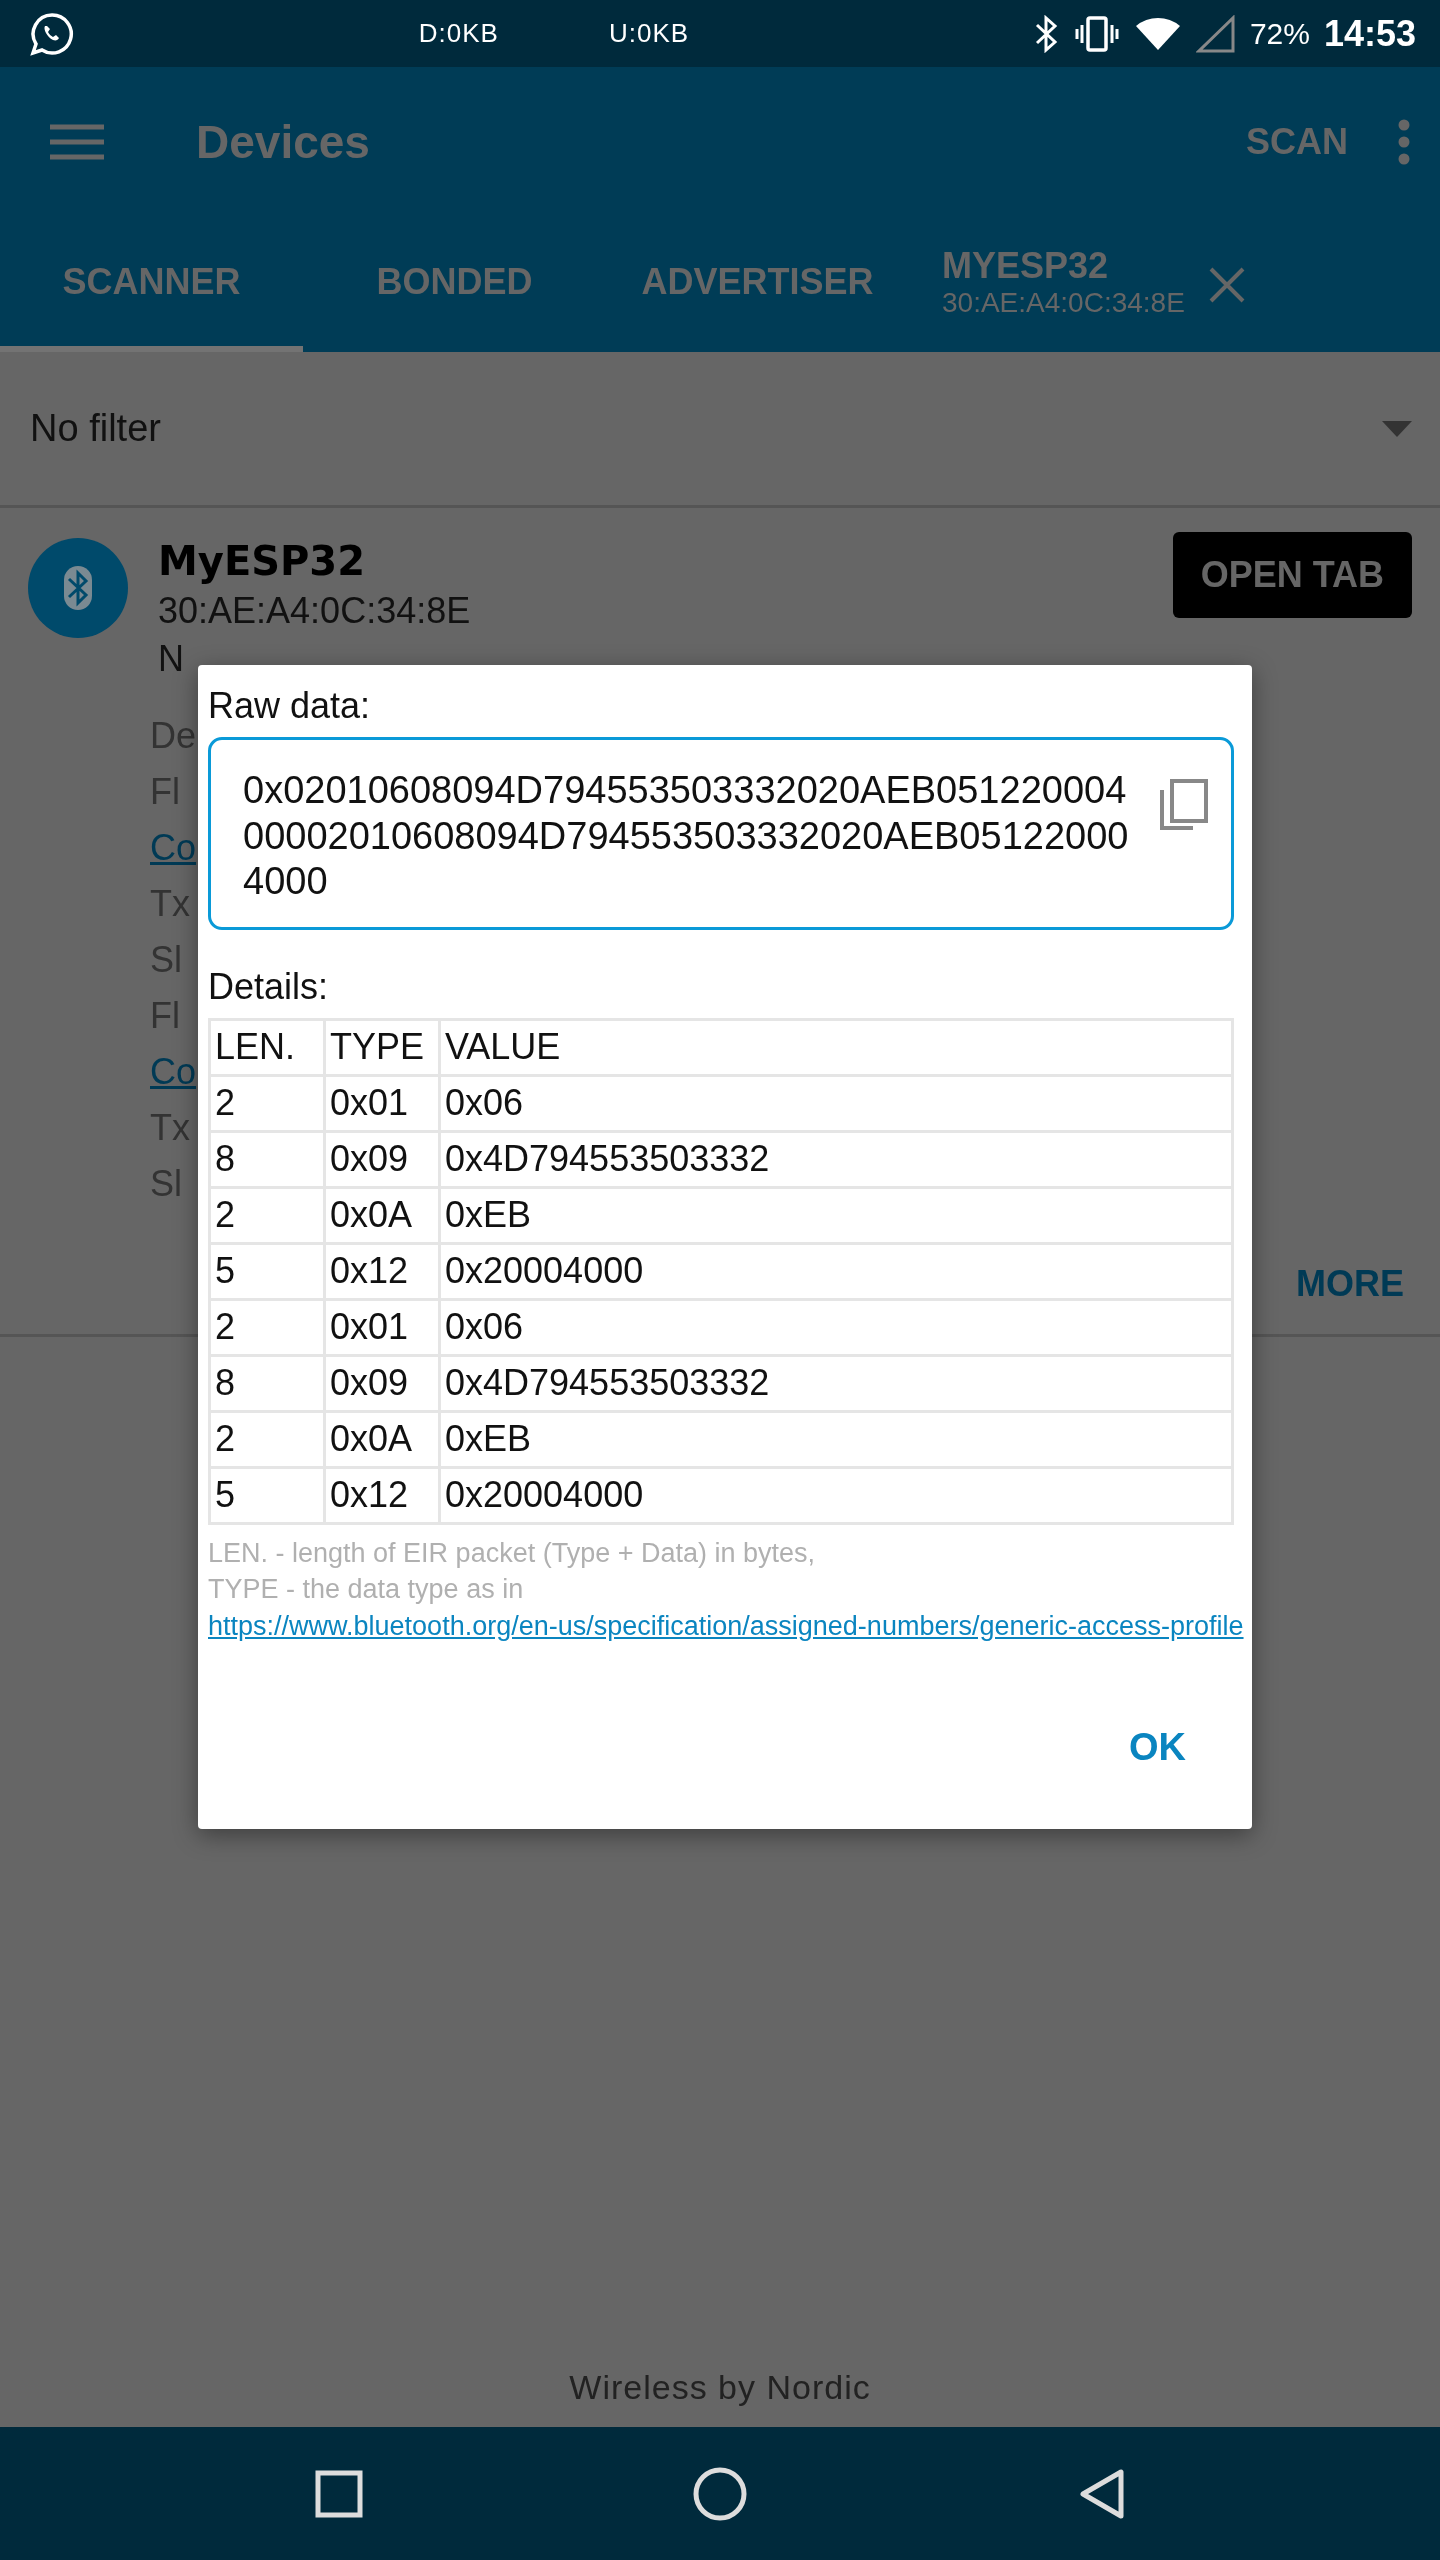  Describe the element at coordinates (151, 284) in the screenshot. I see `tab: SCANNER` at that location.